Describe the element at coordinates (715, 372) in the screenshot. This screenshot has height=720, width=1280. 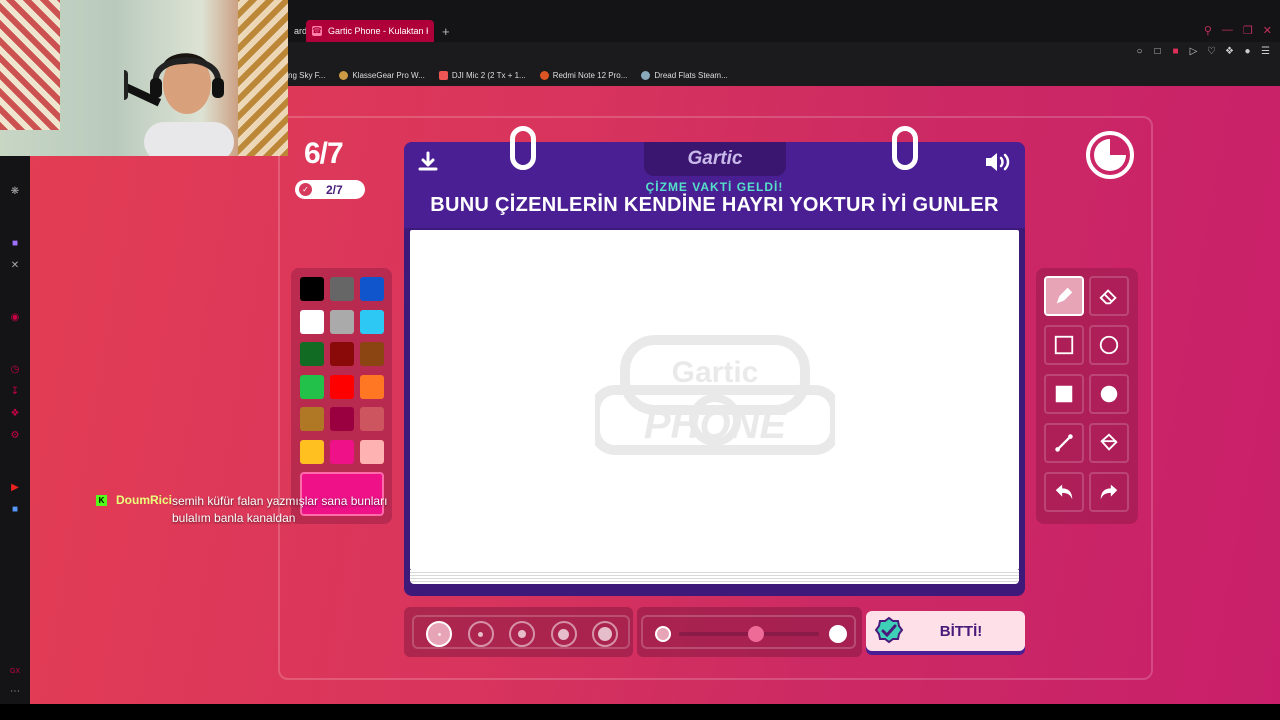
I see `svg-text: Gartic` at that location.